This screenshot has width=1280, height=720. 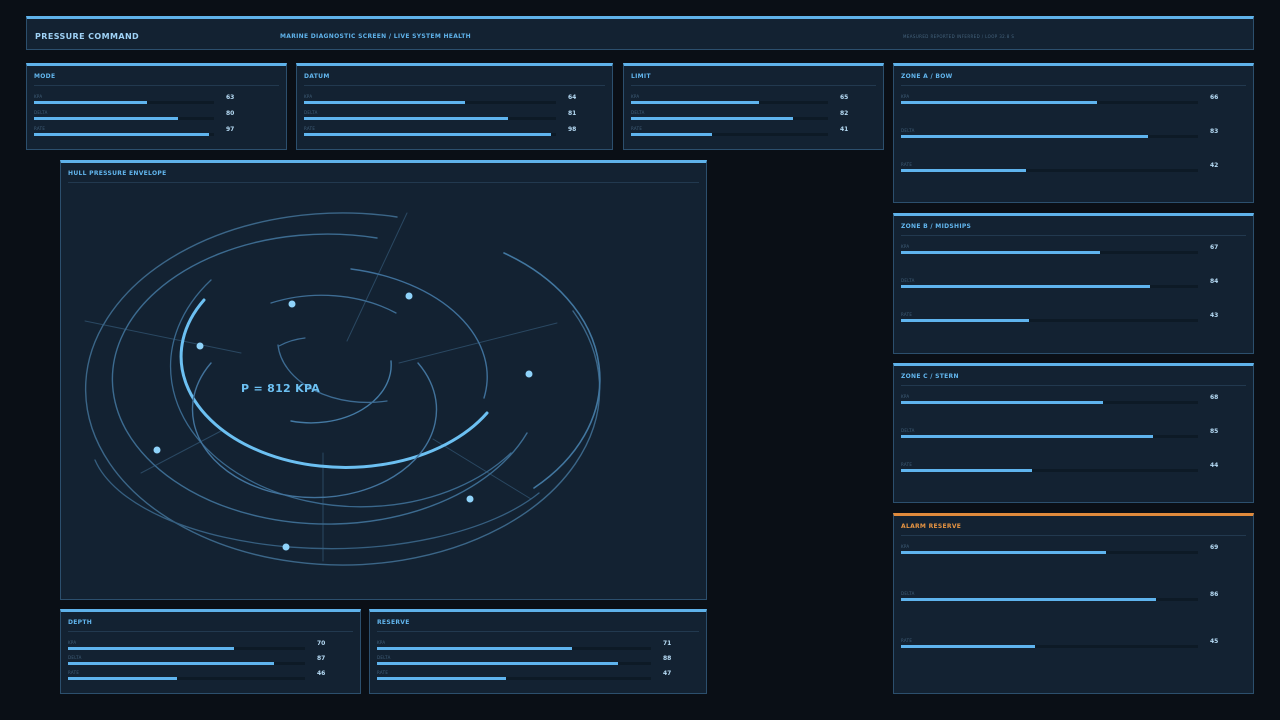 What do you see at coordinates (667, 673) in the screenshot?
I see `metric-value: 47` at bounding box center [667, 673].